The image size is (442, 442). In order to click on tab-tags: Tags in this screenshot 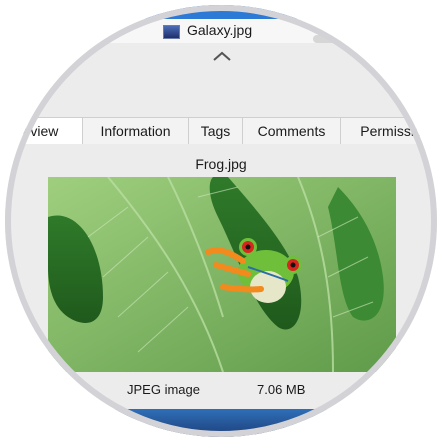, I will do `click(216, 131)`.